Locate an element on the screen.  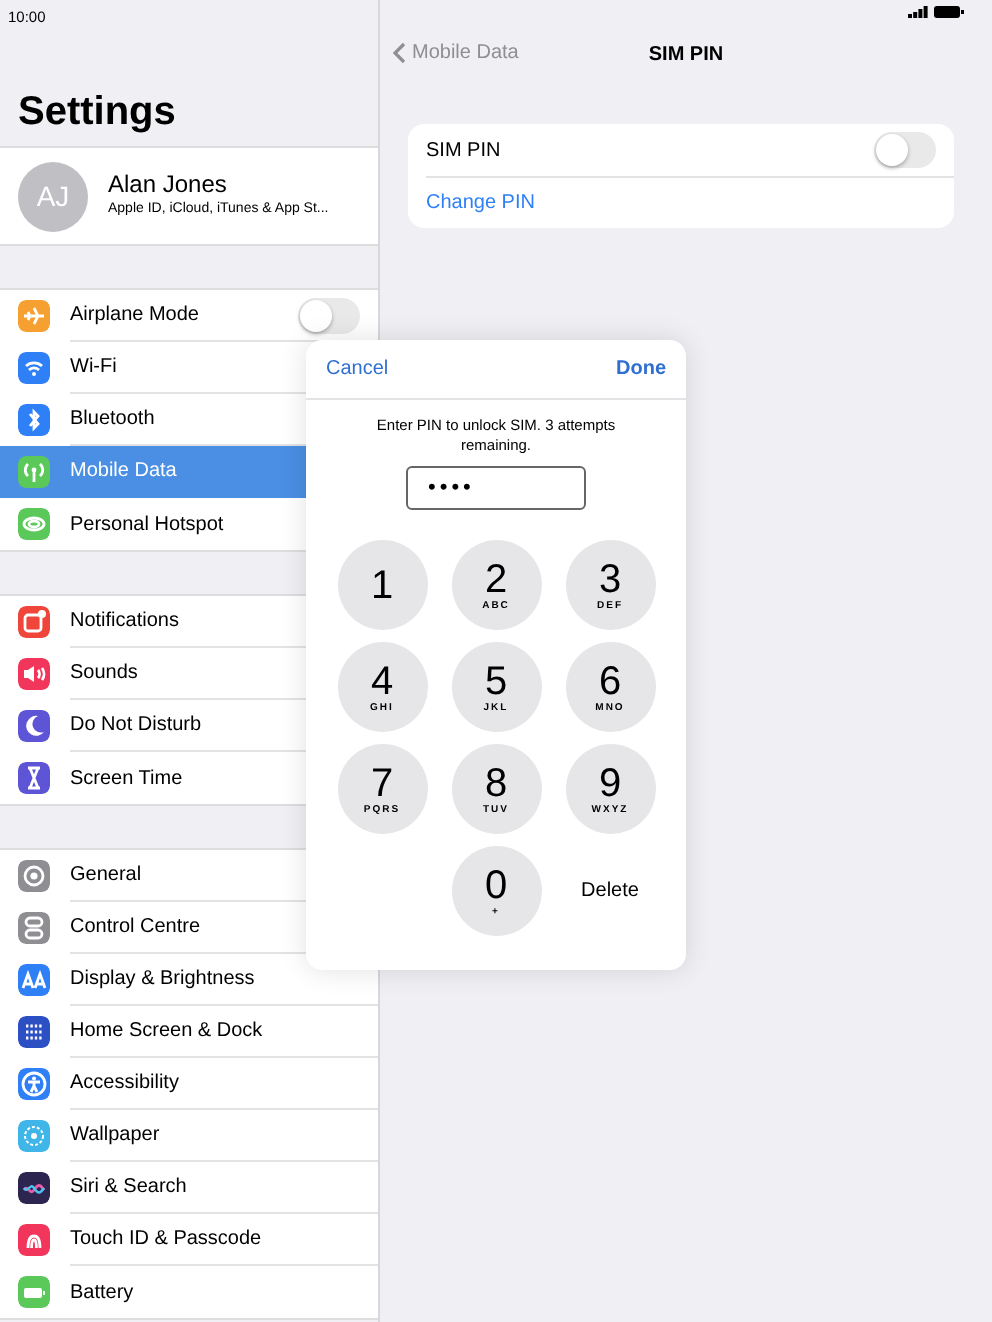
row-label: Wallpaper is located at coordinates (115, 1136).